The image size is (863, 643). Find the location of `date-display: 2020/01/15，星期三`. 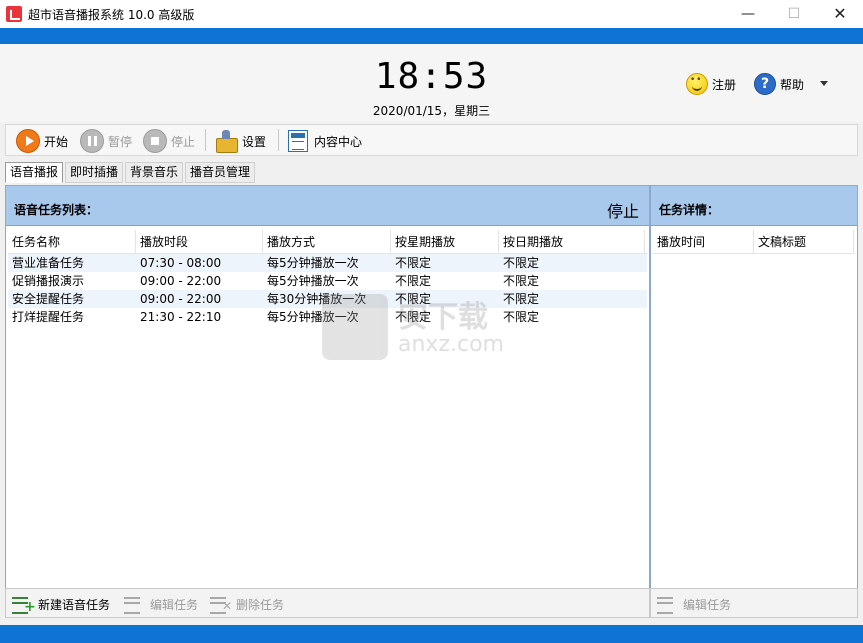

date-display: 2020/01/15，星期三 is located at coordinates (431, 111).